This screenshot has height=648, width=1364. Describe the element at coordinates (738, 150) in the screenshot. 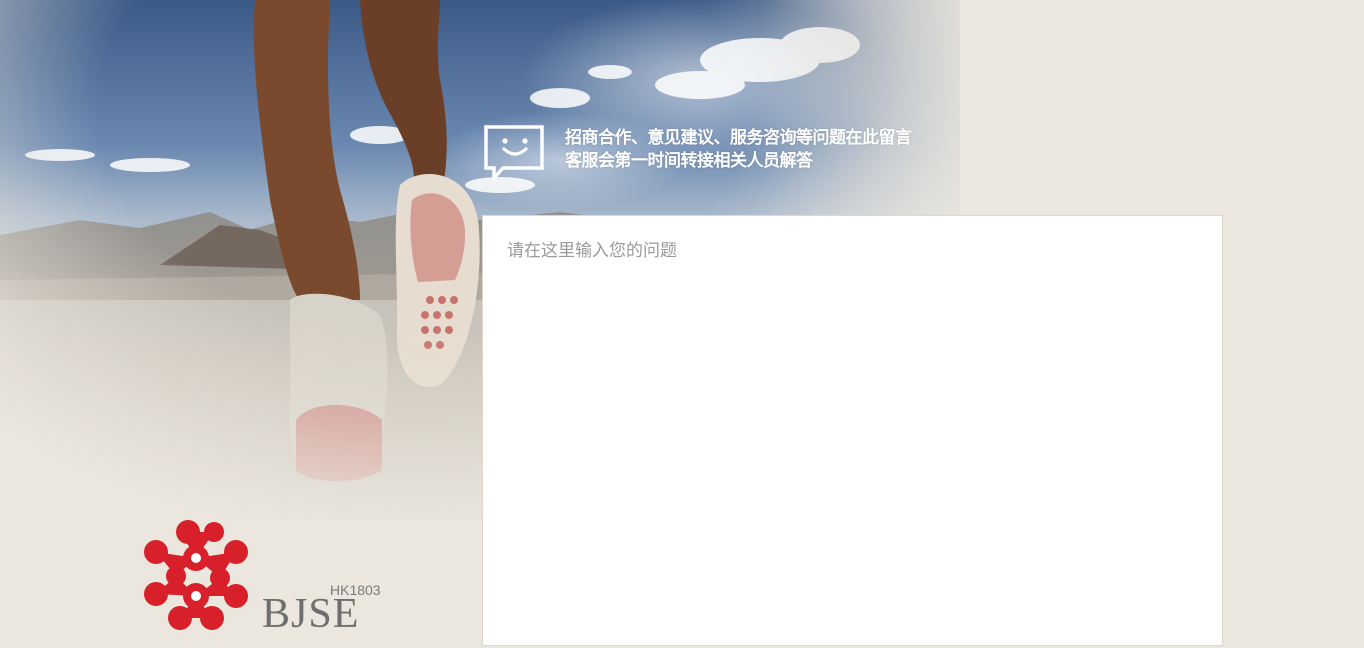

I see `message-header: 招商合作、意见建议、服务咨询等问题在此留言 客服会第一时间转接相关人员解答` at that location.